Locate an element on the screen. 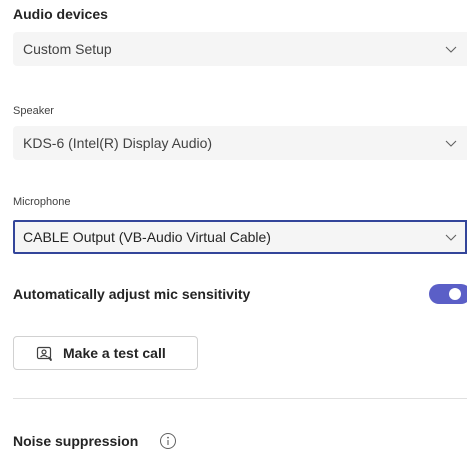  mic-sensitivity-toggle is located at coordinates (448, 294).